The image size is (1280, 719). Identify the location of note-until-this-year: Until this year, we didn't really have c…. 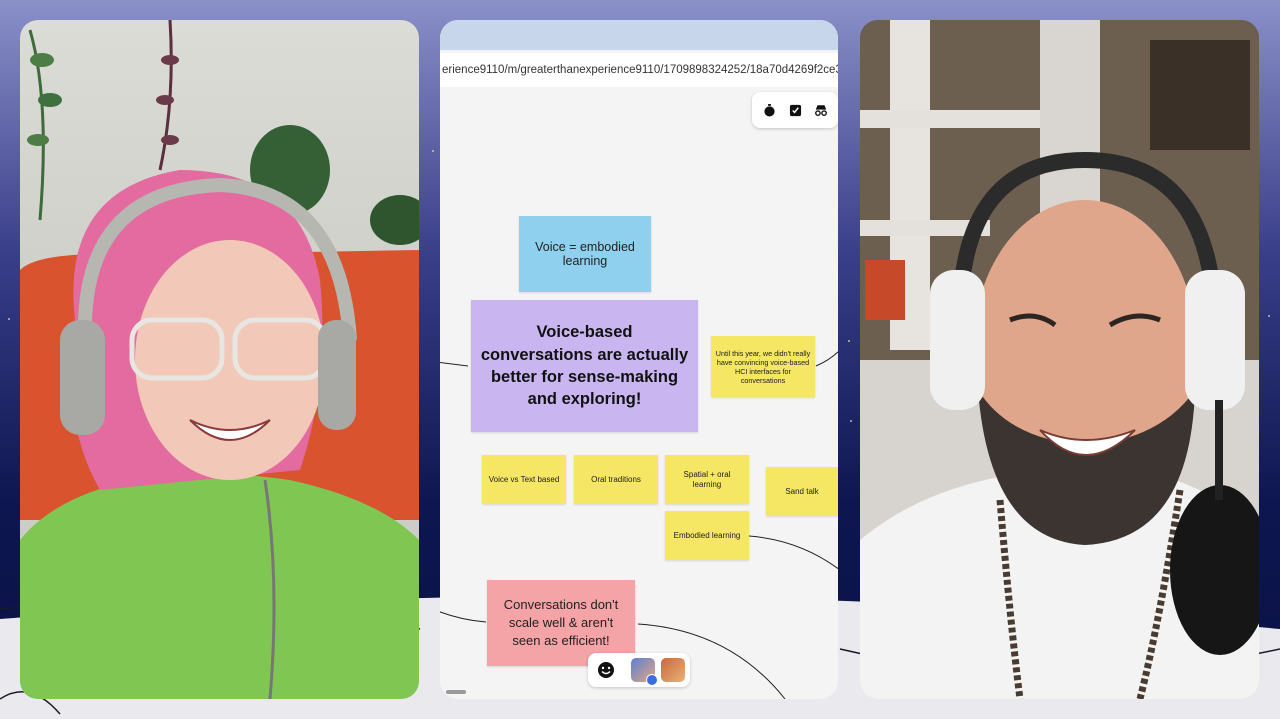
(763, 366).